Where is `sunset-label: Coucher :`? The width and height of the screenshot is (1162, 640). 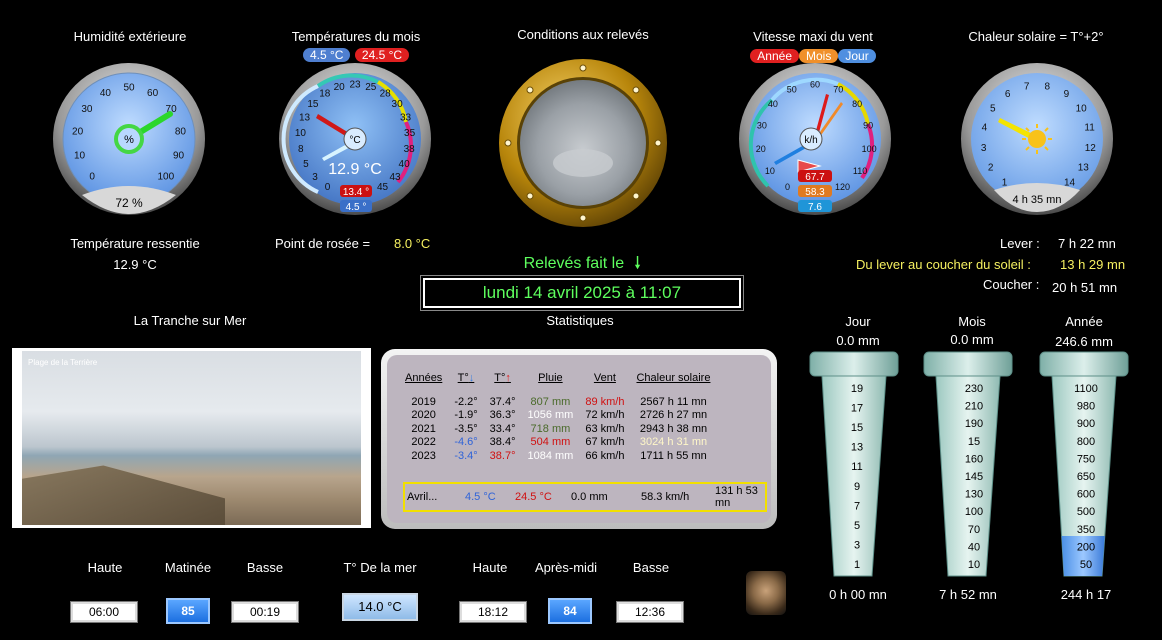
sunset-label: Coucher : is located at coordinates (1011, 284).